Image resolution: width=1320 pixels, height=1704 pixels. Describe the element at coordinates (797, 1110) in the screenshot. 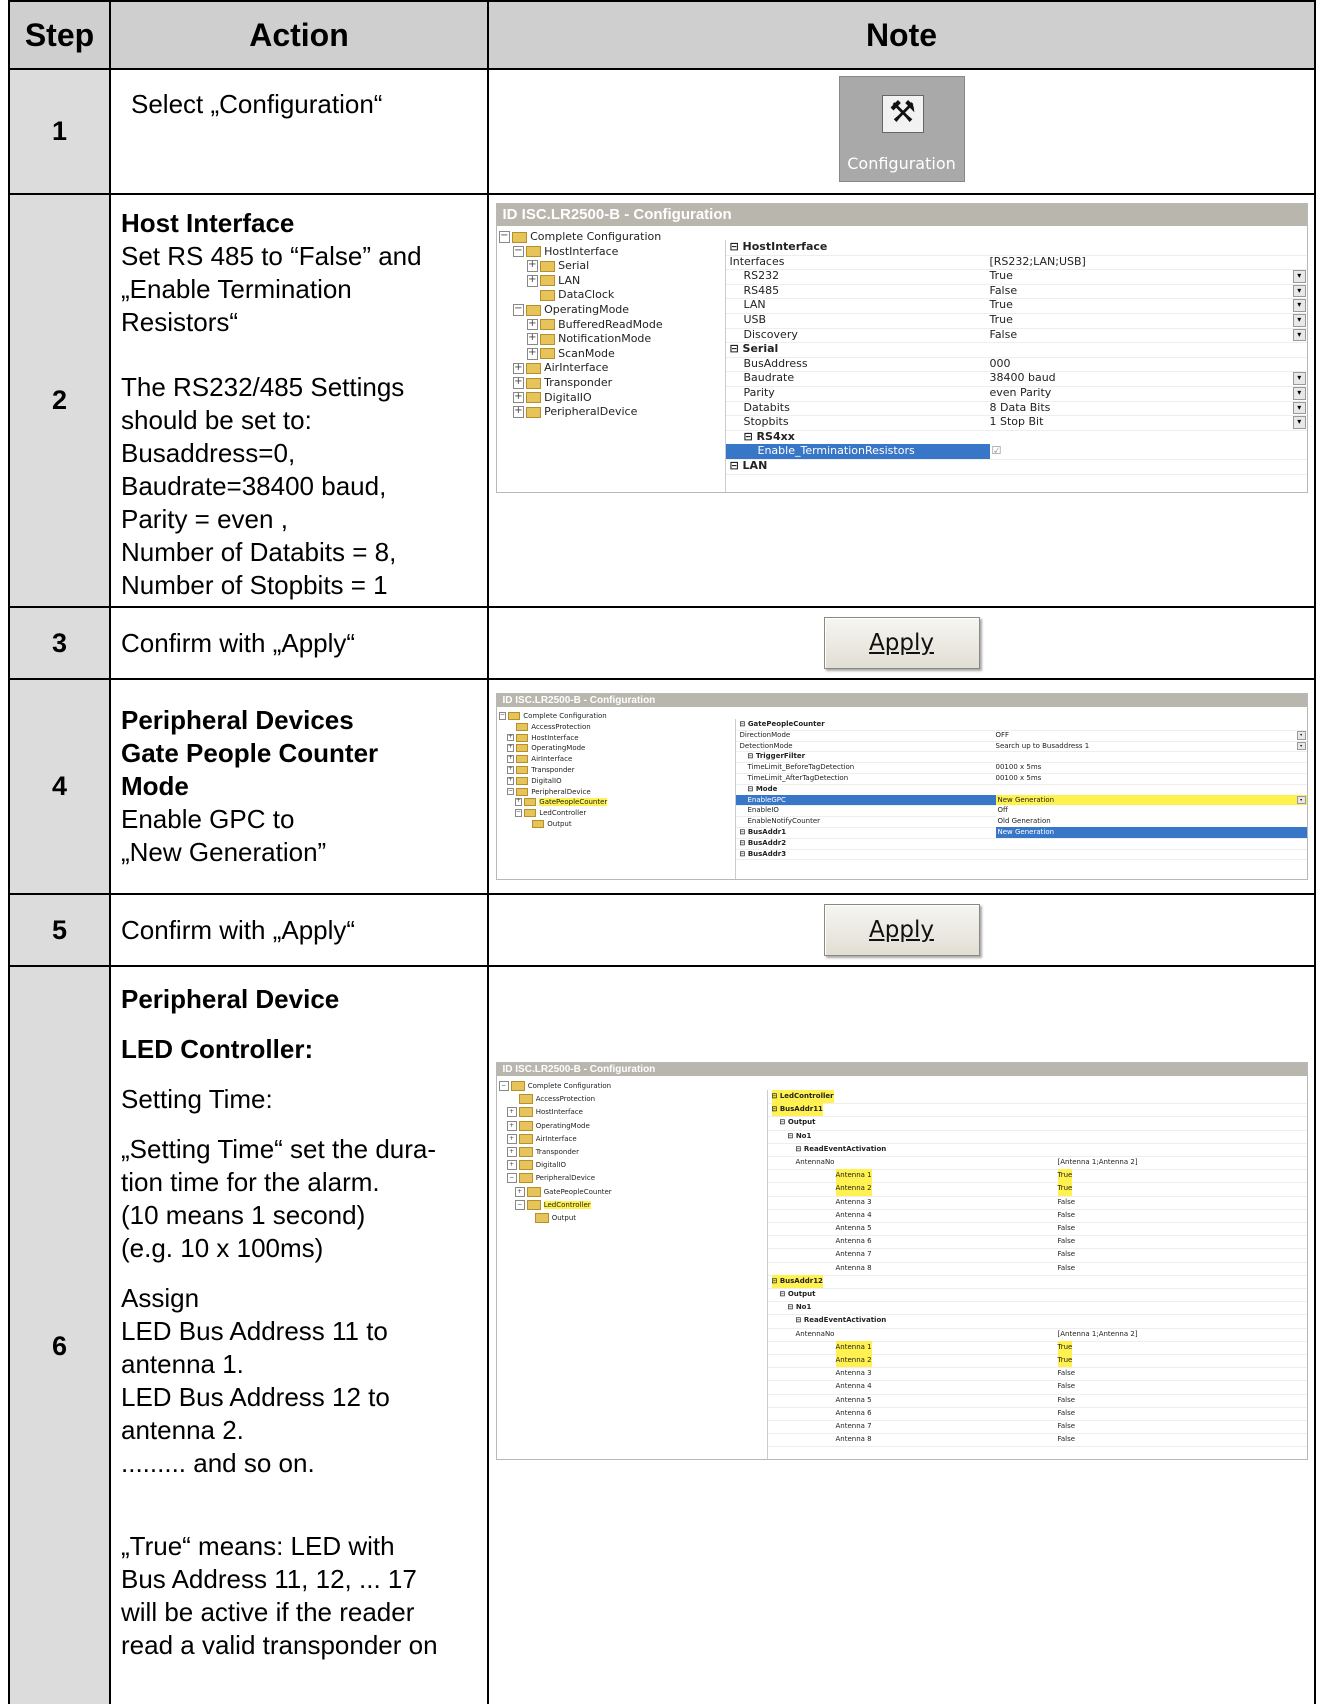

I see `property-name: ⊟ BusAddr11` at that location.